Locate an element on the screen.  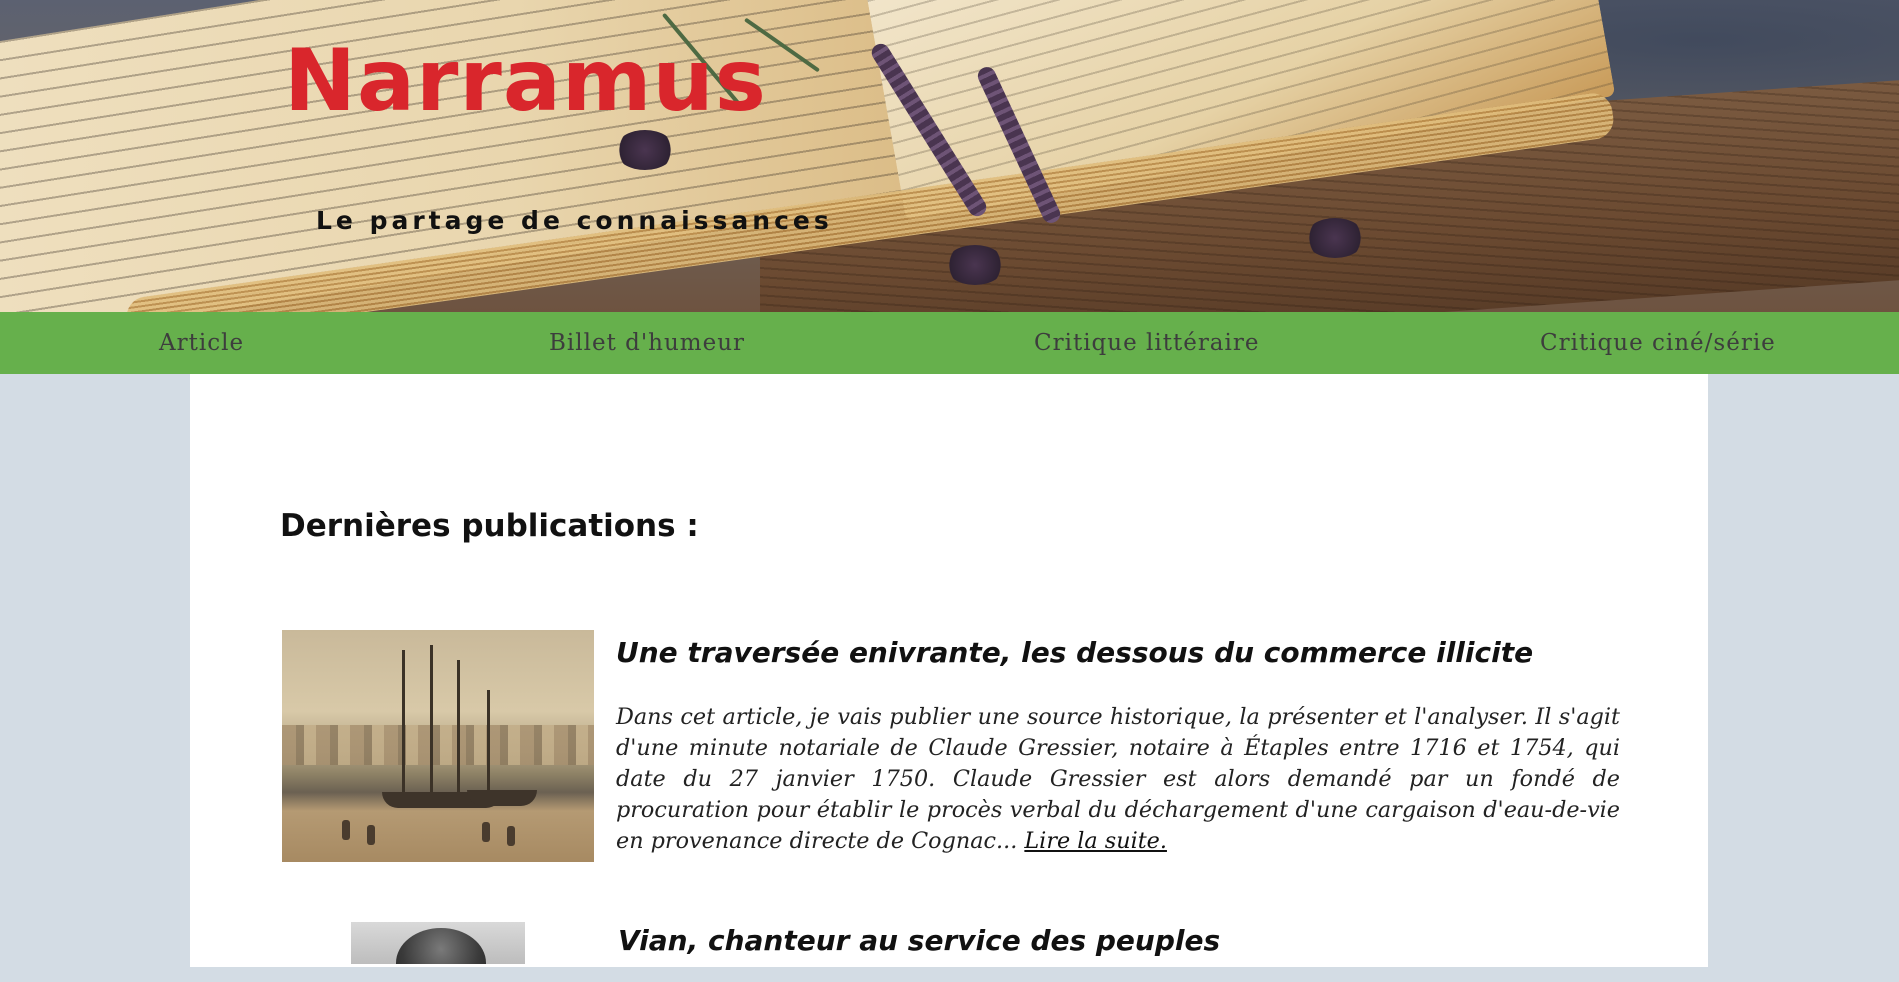
section-title: Dernières publications : is located at coordinates (489, 526).